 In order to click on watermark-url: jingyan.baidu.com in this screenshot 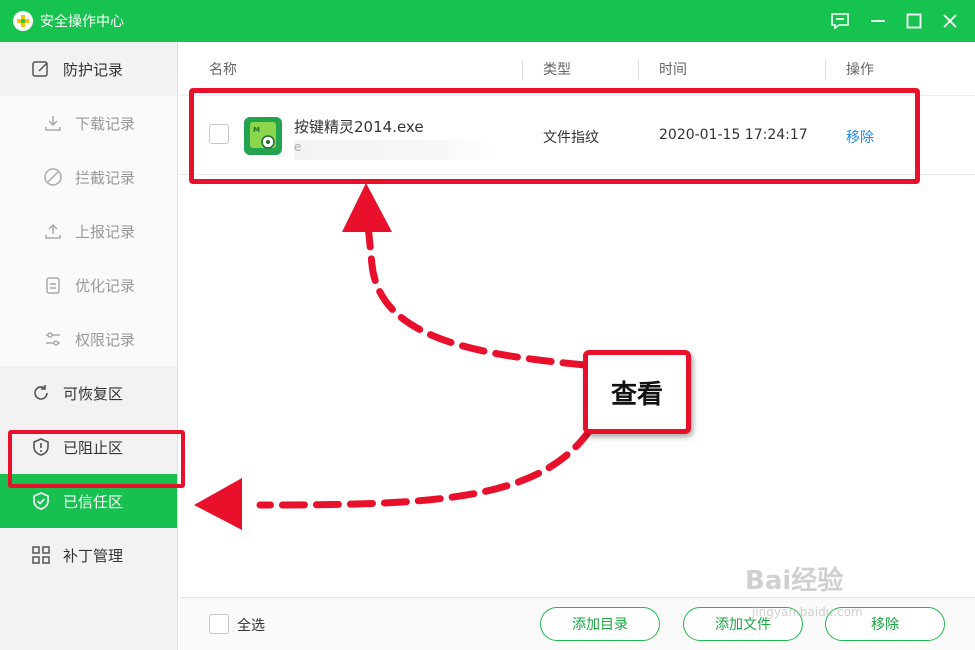, I will do `click(807, 612)`.